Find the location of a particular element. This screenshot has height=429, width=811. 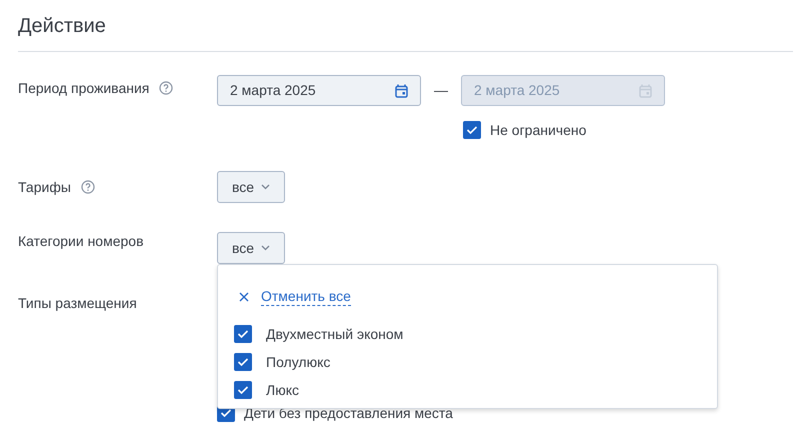

checkbox-label: Не ограничено is located at coordinates (538, 130).